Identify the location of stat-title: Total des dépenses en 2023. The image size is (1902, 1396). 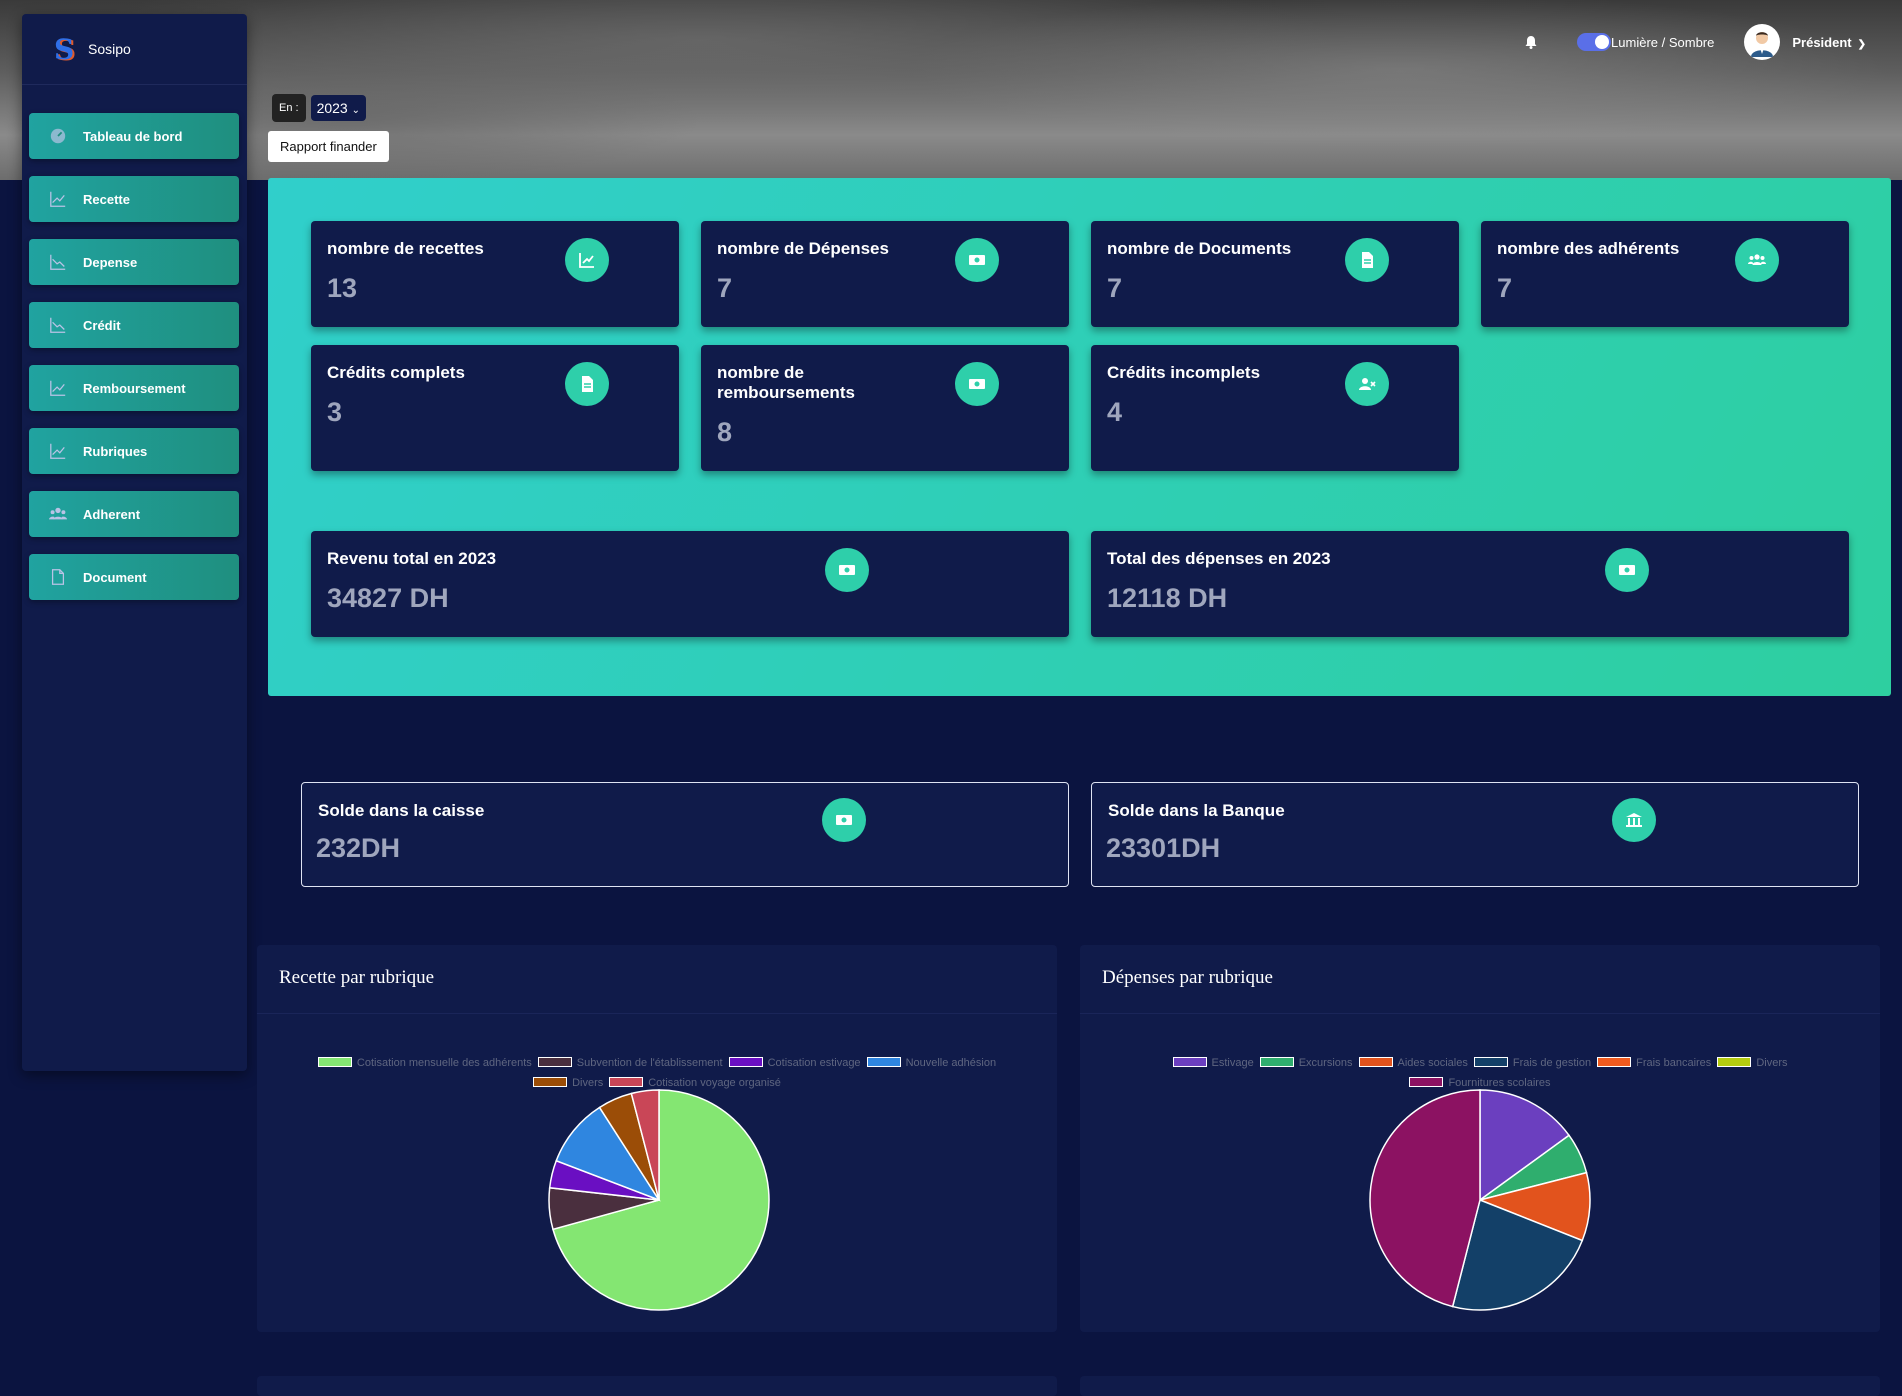
(1219, 558).